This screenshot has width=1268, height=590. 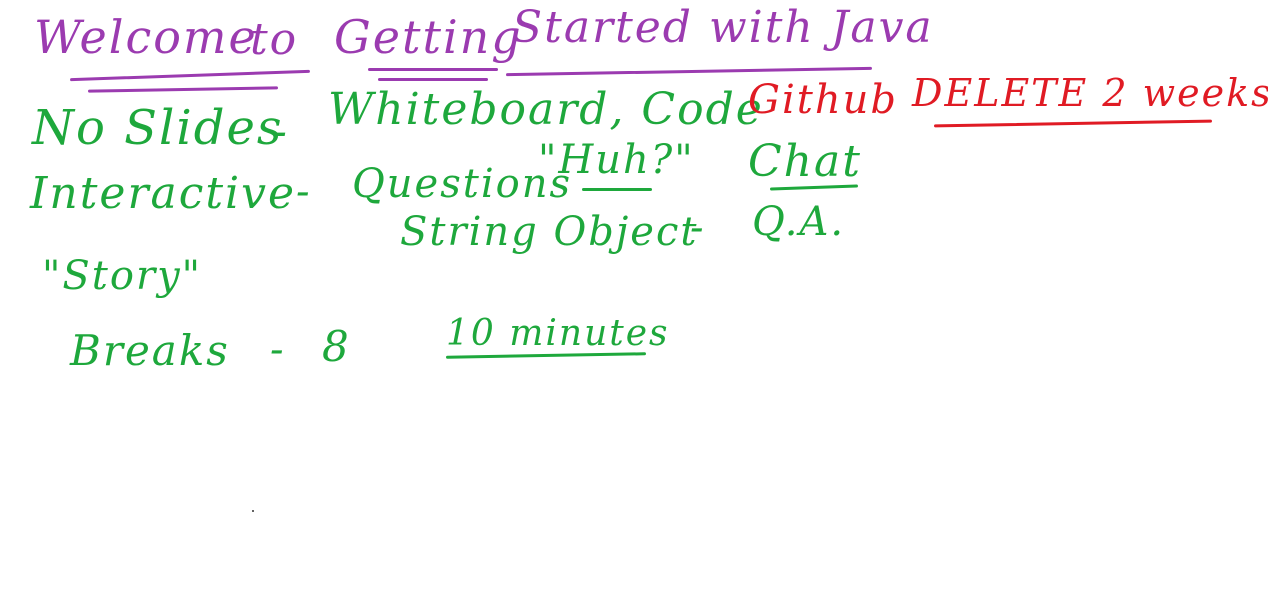 What do you see at coordinates (158, 128) in the screenshot?
I see `text-no-slides: No Slides` at bounding box center [158, 128].